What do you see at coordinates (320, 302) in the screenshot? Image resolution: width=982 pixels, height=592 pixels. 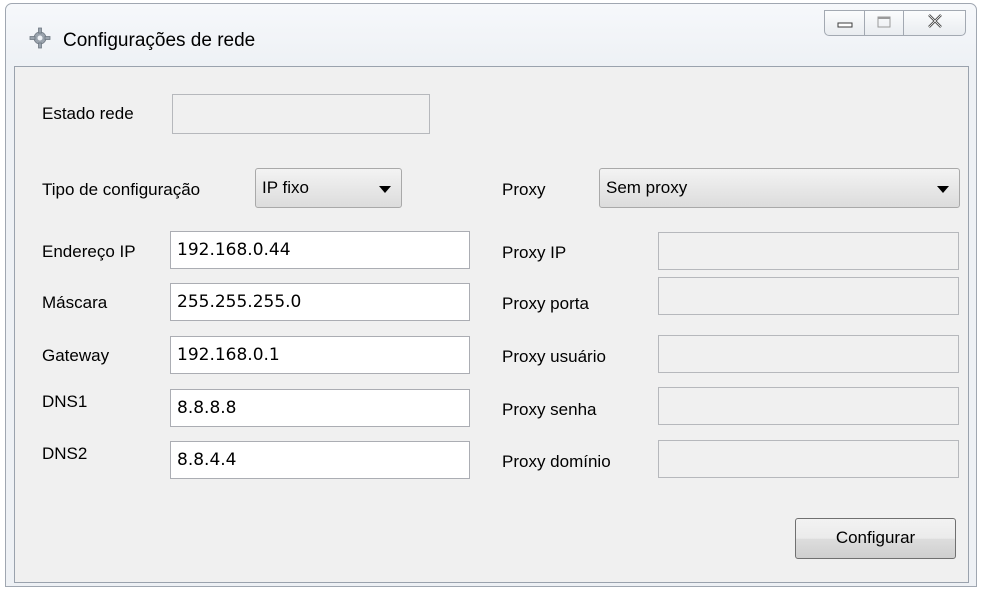 I see `mask-field: 255.255.255.0` at bounding box center [320, 302].